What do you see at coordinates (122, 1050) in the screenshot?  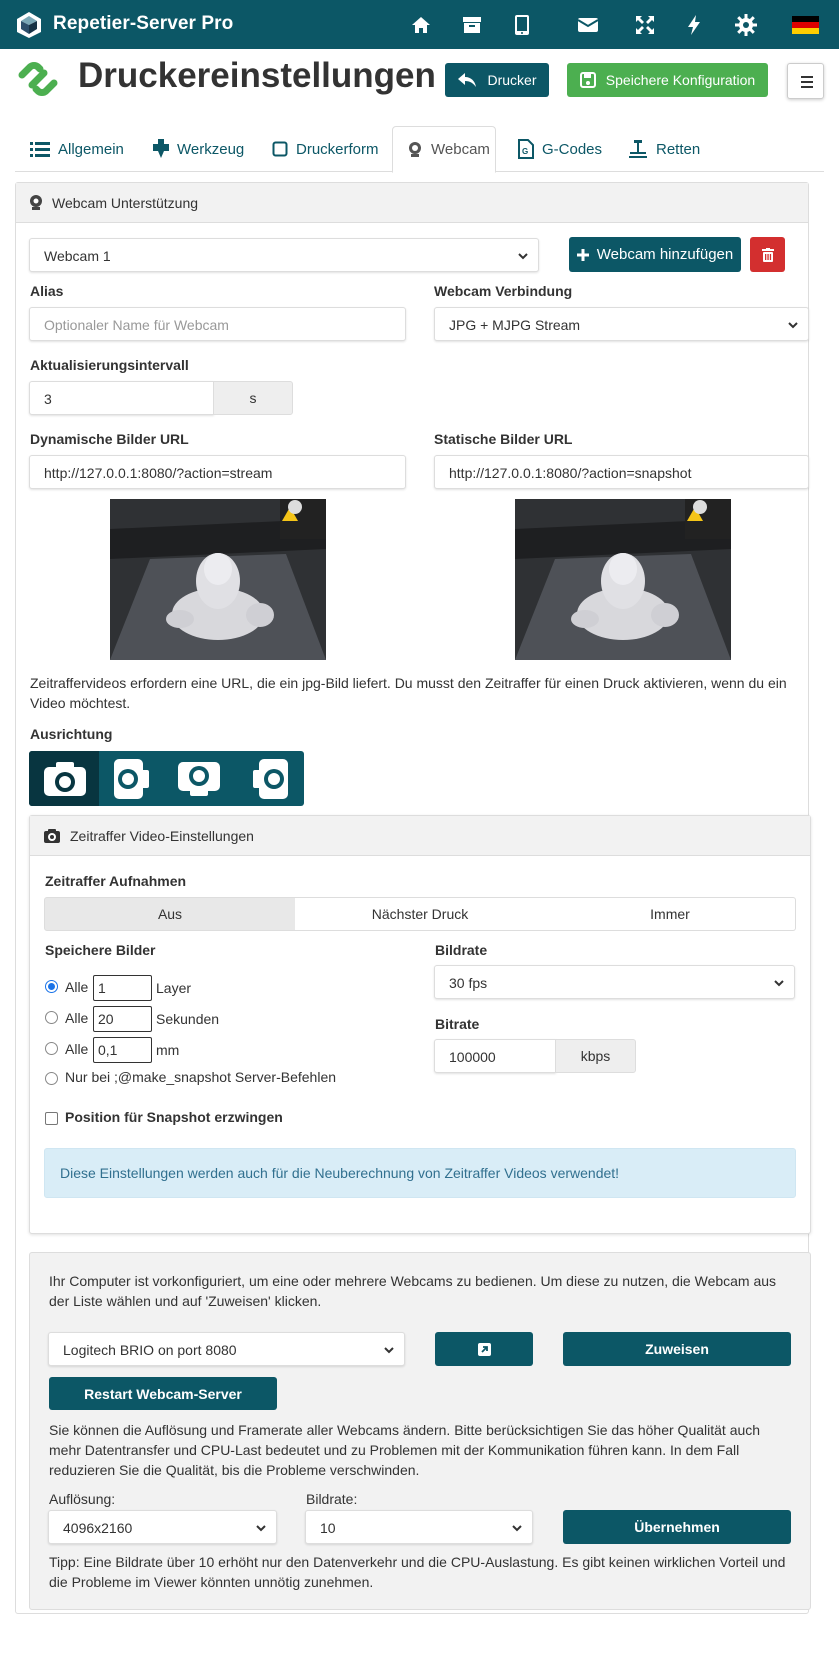 I see `every-mm-input: 0,1` at bounding box center [122, 1050].